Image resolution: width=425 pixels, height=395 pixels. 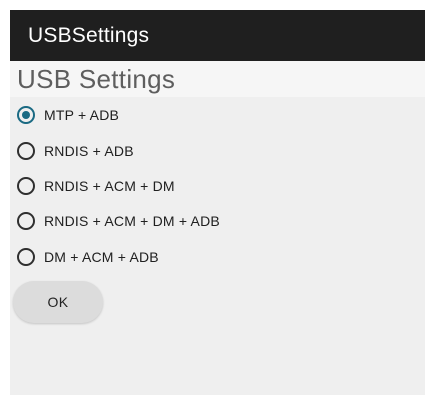 What do you see at coordinates (132, 221) in the screenshot?
I see `option-label: RNDIS + ACM + DM + ADB` at bounding box center [132, 221].